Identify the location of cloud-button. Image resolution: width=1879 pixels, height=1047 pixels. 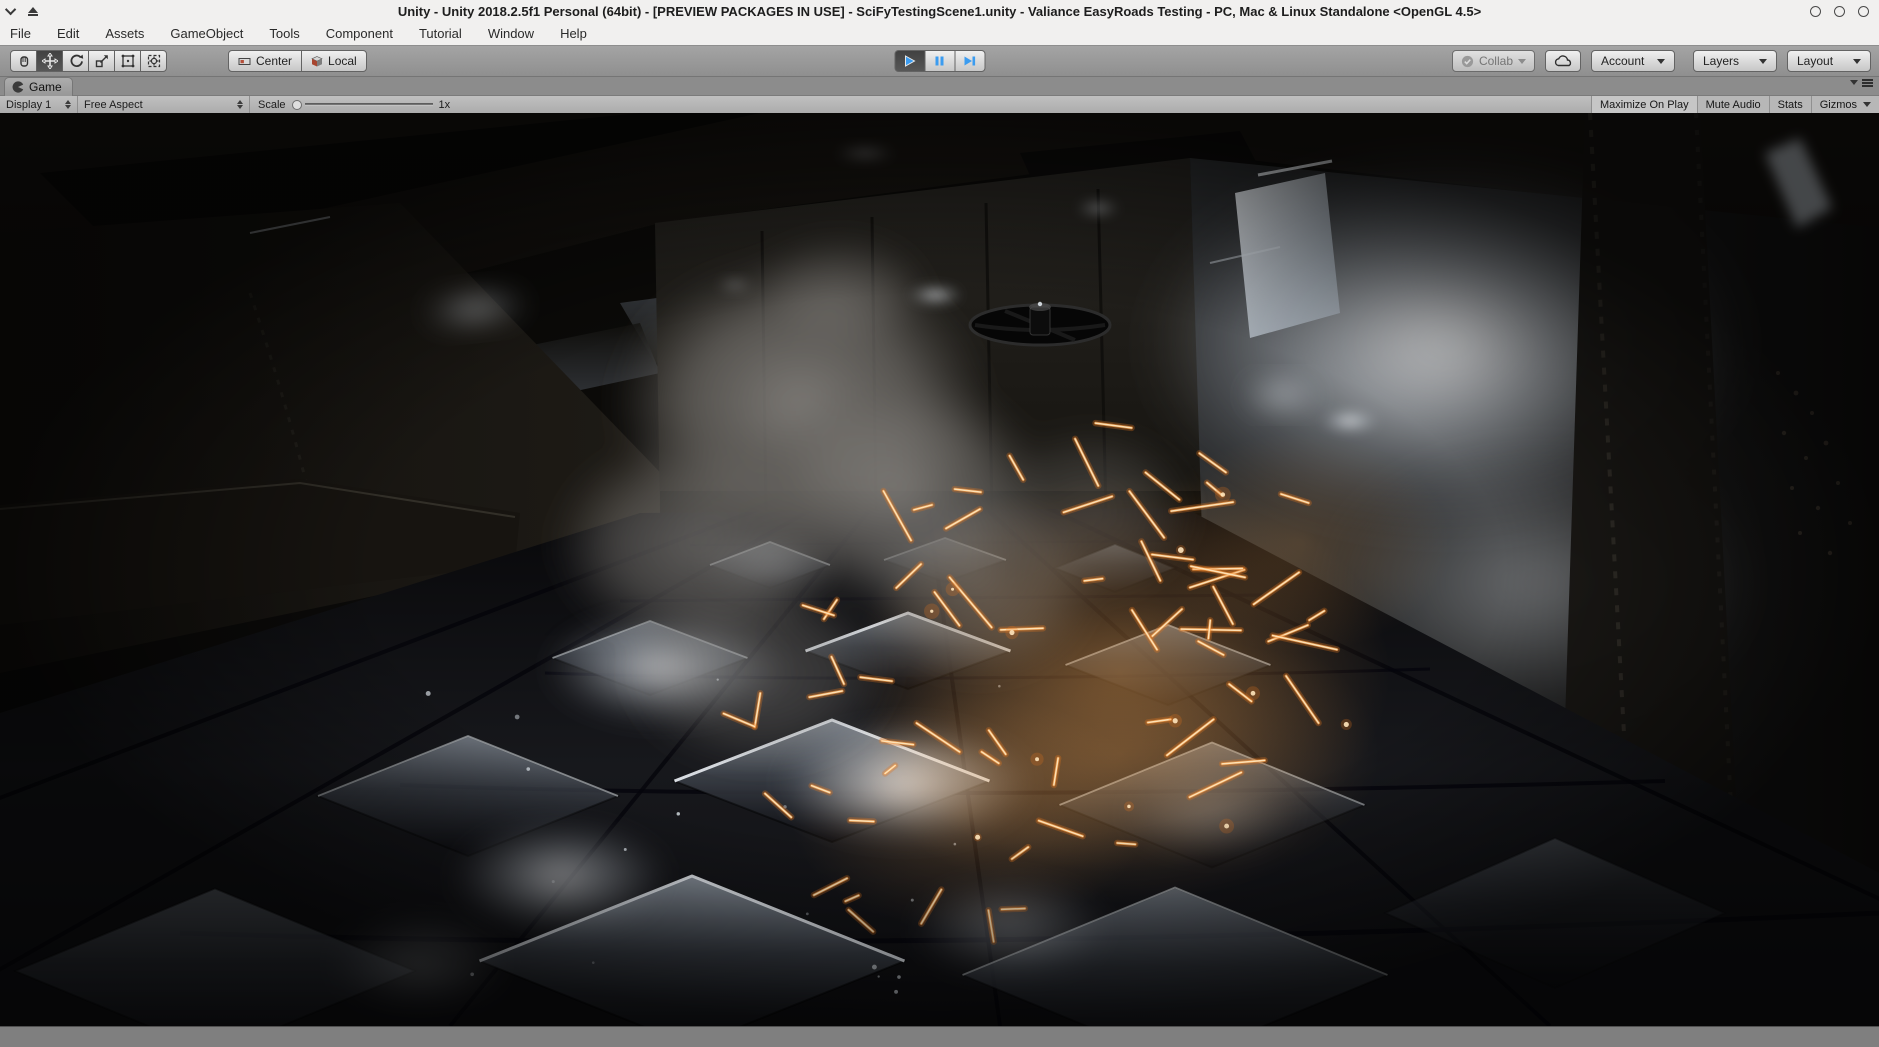
(1563, 61).